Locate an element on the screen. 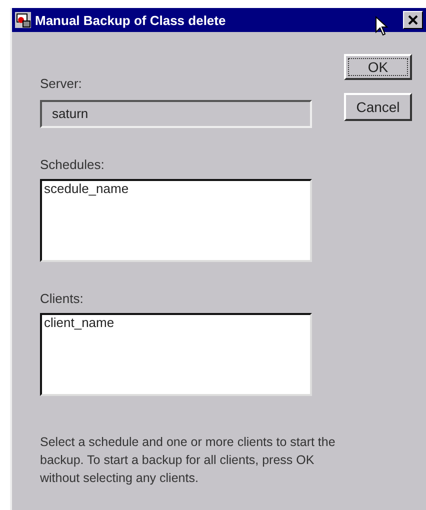 The width and height of the screenshot is (426, 510). app-icon is located at coordinates (23, 20).